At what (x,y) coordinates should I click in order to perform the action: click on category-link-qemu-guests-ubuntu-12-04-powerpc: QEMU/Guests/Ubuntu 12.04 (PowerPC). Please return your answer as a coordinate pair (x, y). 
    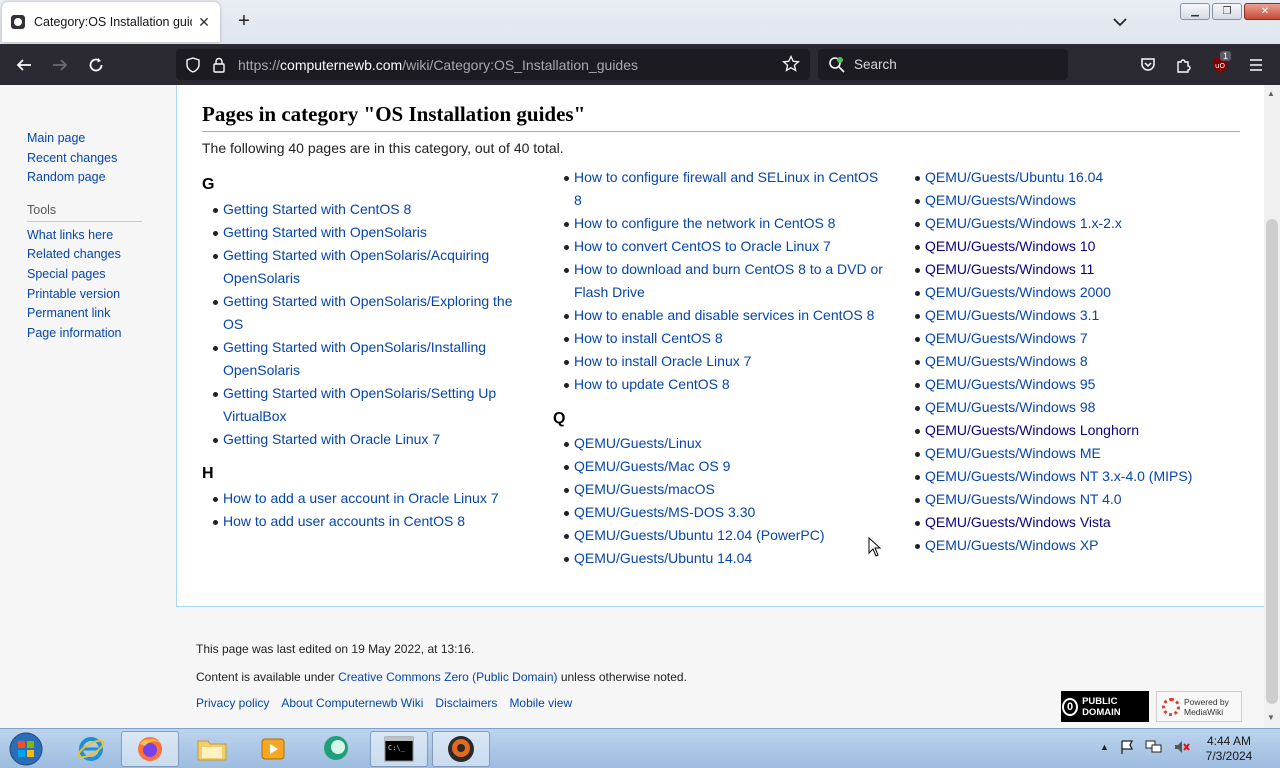
    Looking at the image, I should click on (699, 535).